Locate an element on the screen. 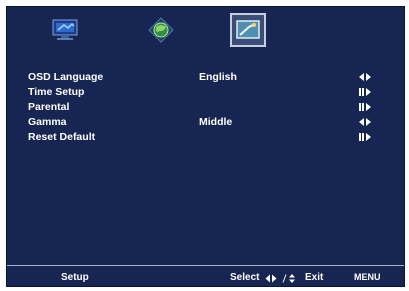 The image size is (409, 291). menu-item-time-setup: Time Setup is located at coordinates (205, 92).